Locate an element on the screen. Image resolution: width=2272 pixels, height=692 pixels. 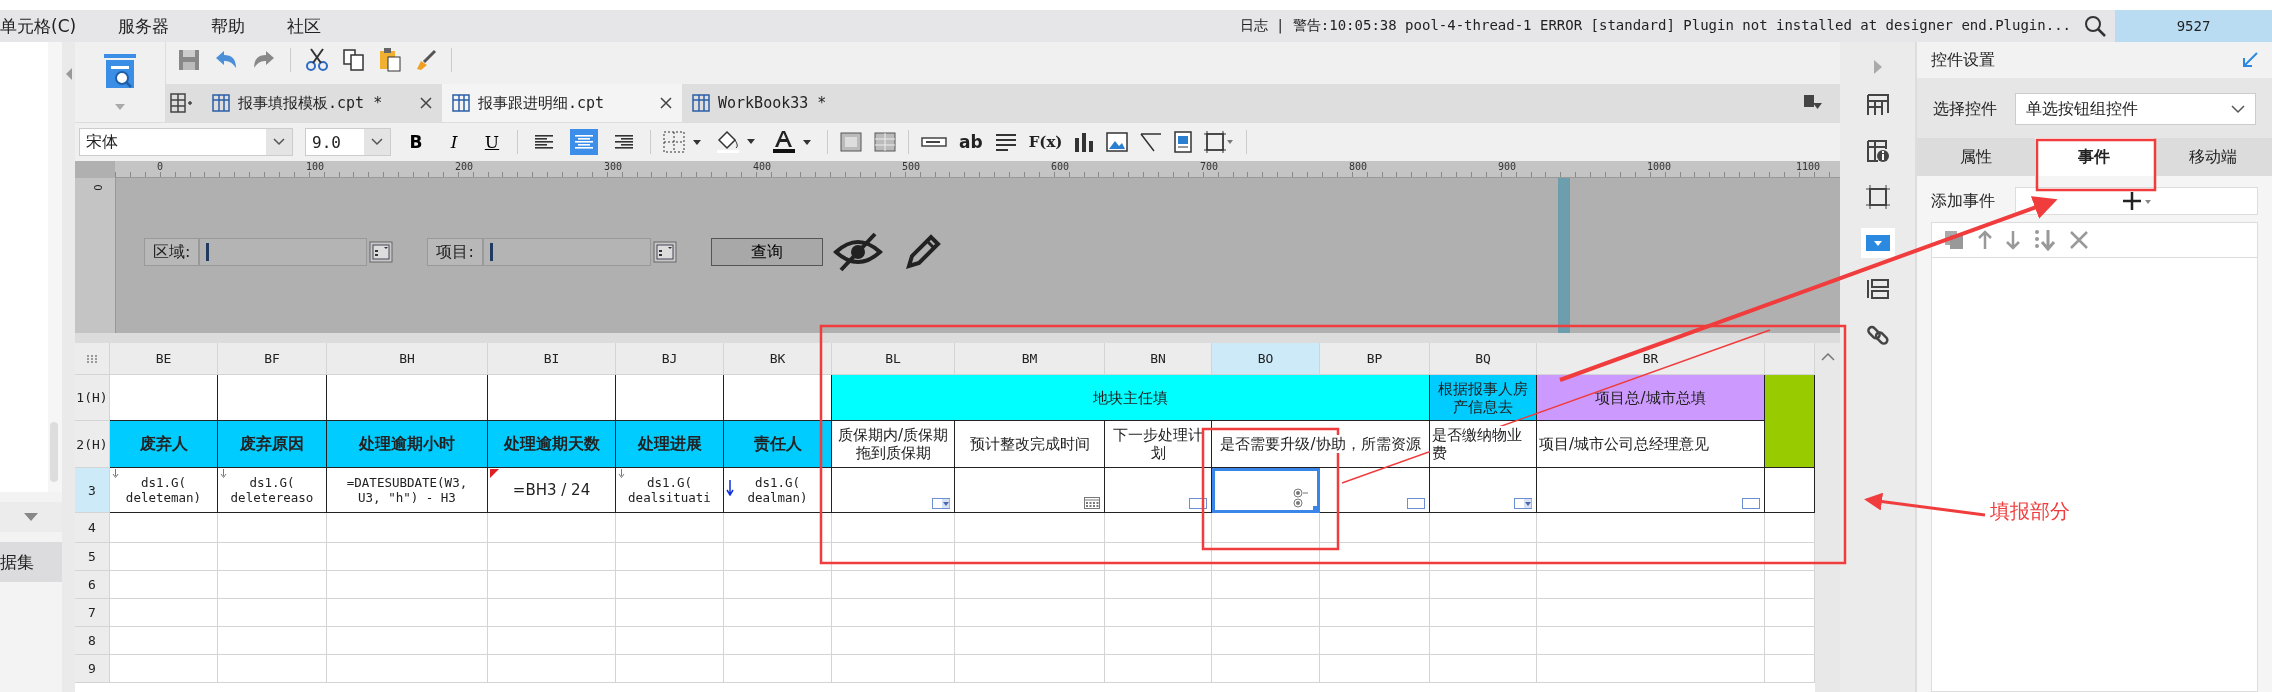
scrollbar-thumb is located at coordinates (54, 452).